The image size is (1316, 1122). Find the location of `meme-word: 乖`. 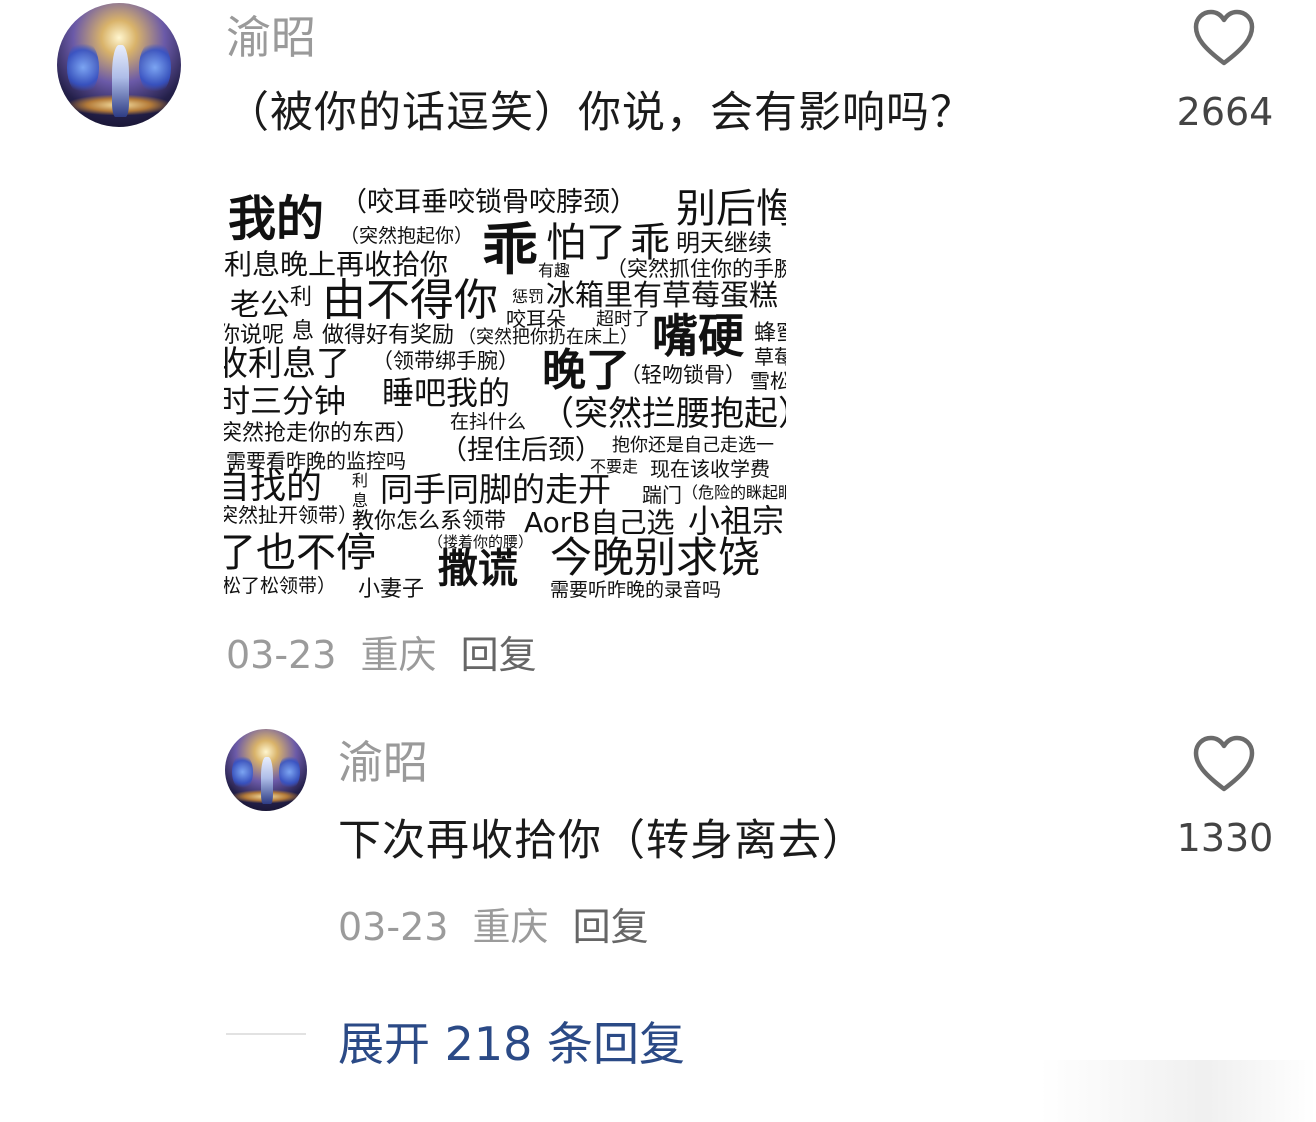

meme-word: 乖 is located at coordinates (510, 250).